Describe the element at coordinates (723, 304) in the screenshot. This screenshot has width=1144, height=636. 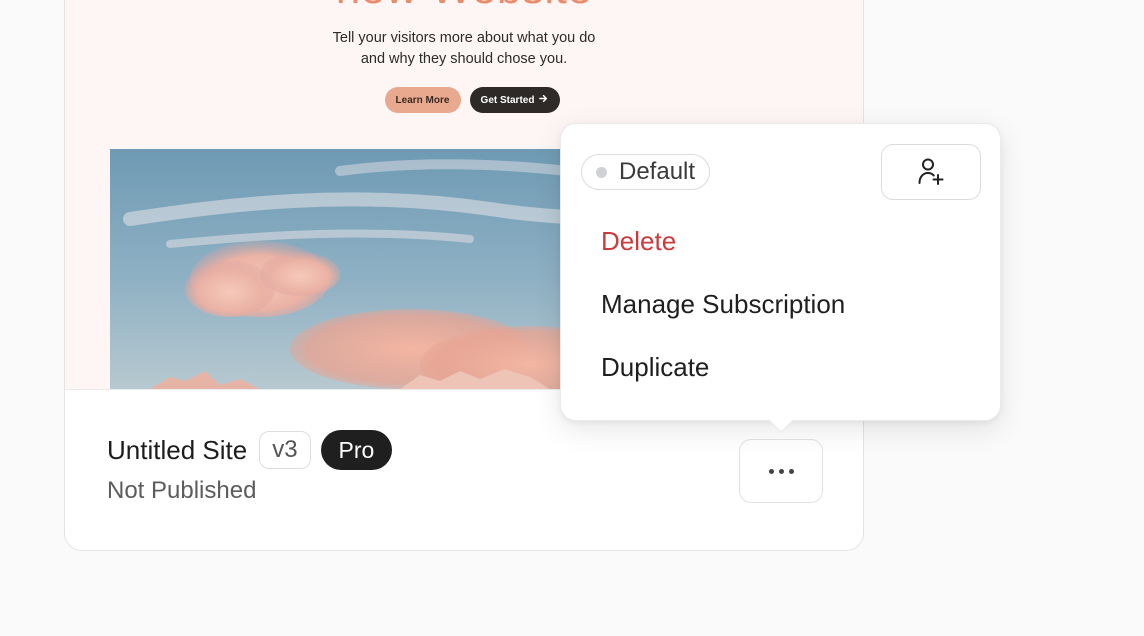
I see `menu-item-manage-subscription: Manage Subscription` at that location.